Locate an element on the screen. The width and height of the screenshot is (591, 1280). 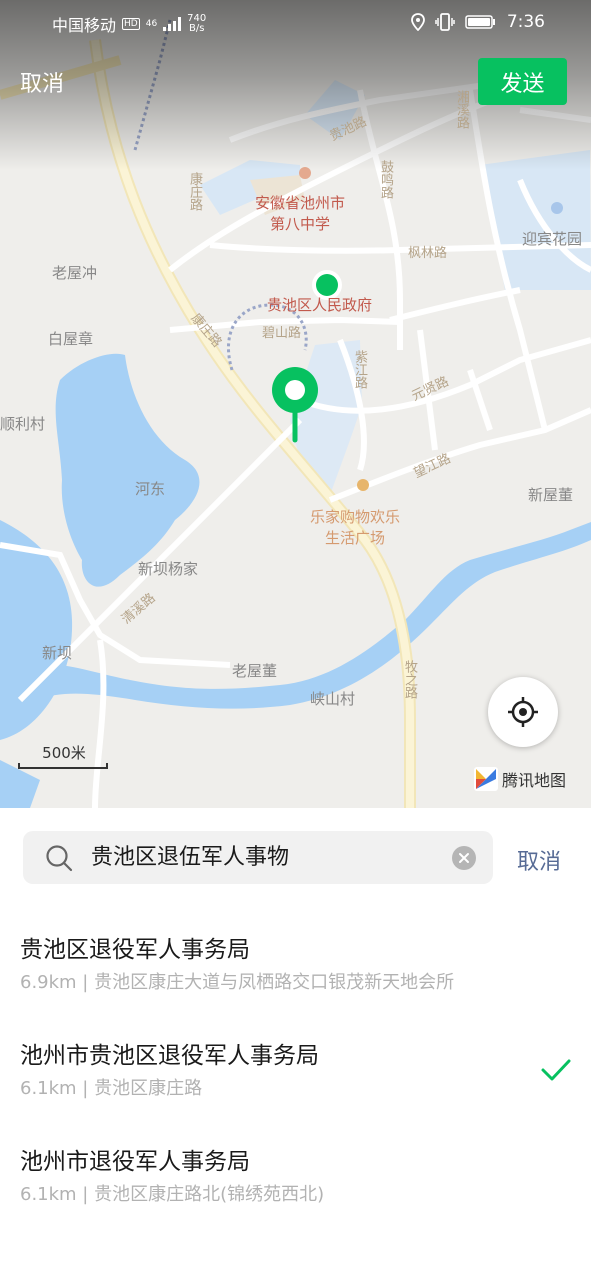
search-icon is located at coordinates (59, 858).